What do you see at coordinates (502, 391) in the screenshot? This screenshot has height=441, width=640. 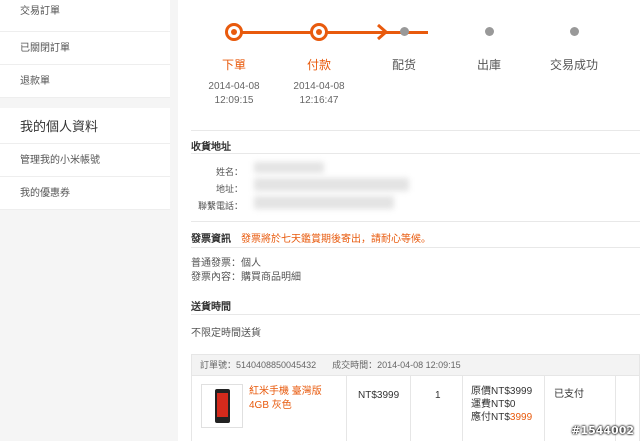 I see `original-price: 原價NT$3999` at bounding box center [502, 391].